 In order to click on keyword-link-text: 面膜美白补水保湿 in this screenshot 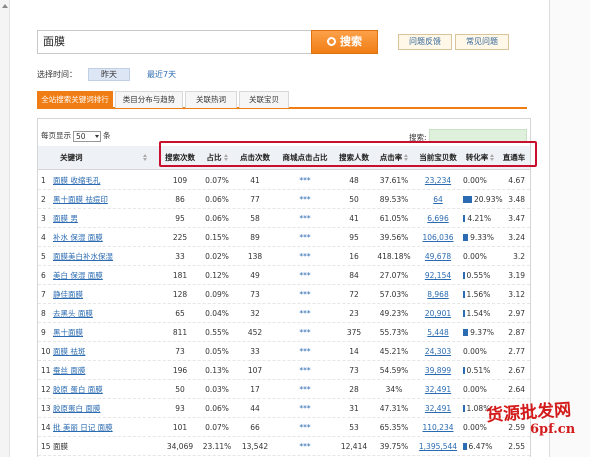, I will do `click(83, 256)`.